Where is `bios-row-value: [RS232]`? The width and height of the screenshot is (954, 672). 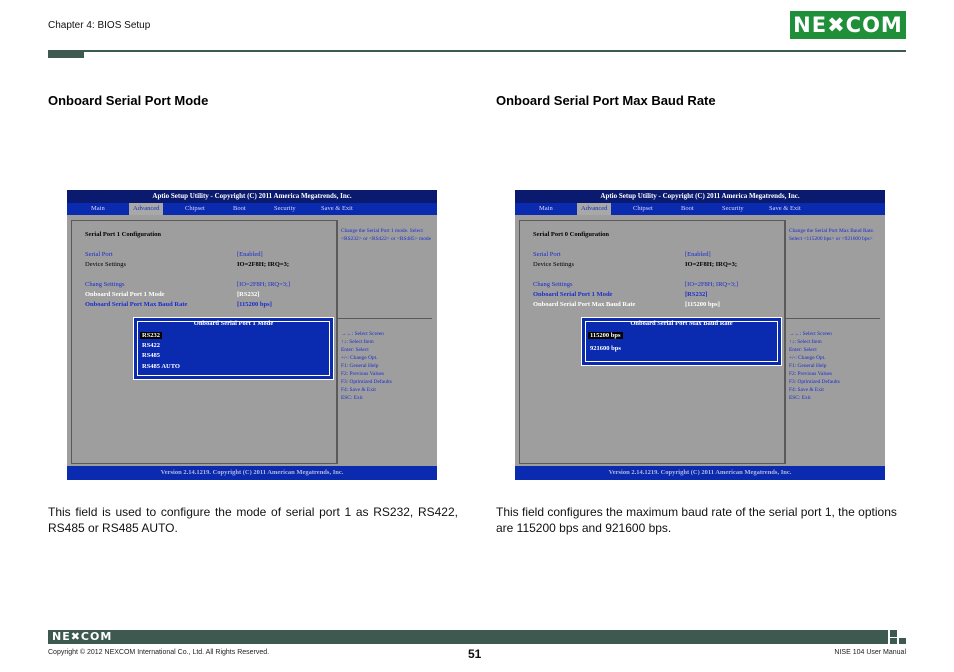
bios-row-value: [RS232] is located at coordinates (696, 294).